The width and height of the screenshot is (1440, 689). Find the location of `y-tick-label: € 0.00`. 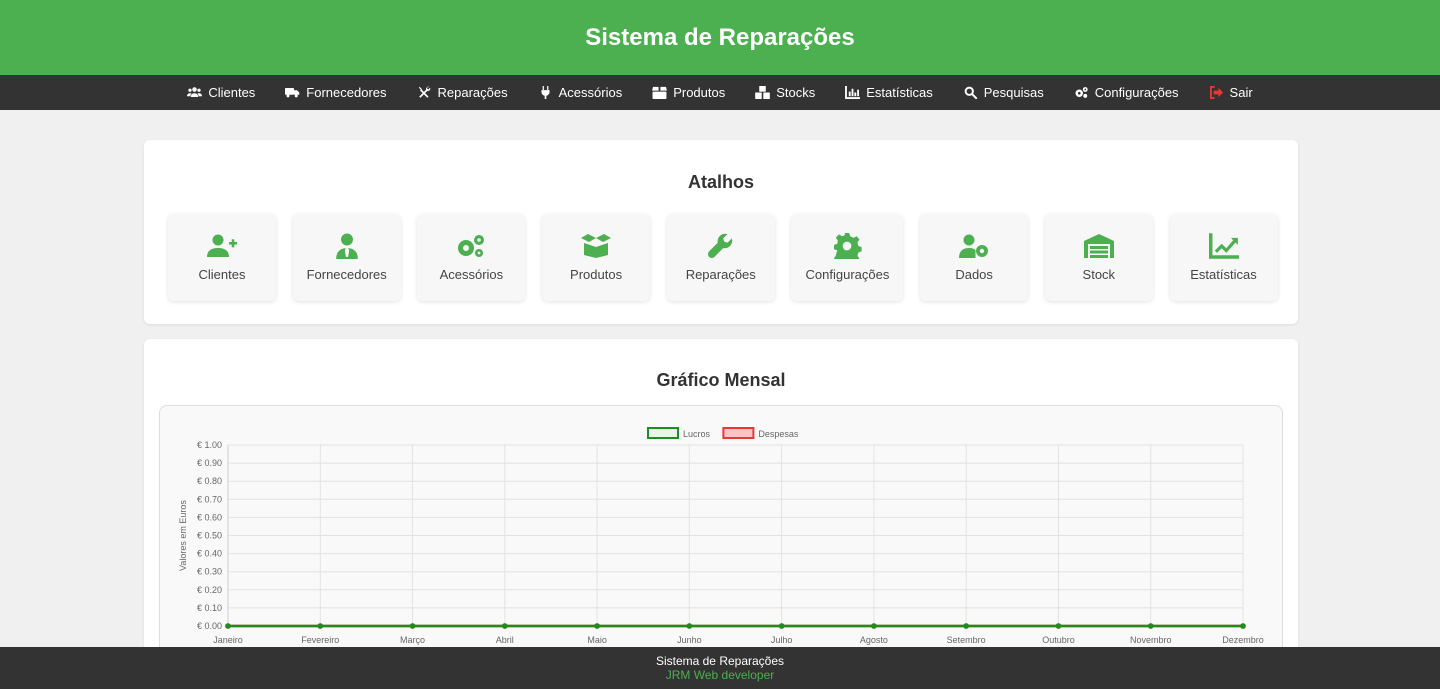

y-tick-label: € 0.00 is located at coordinates (209, 626).